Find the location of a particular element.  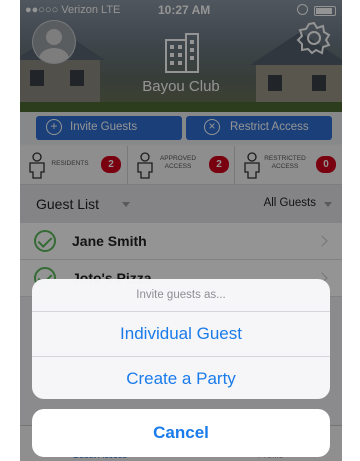

cancel-button: Cancel is located at coordinates (181, 433).